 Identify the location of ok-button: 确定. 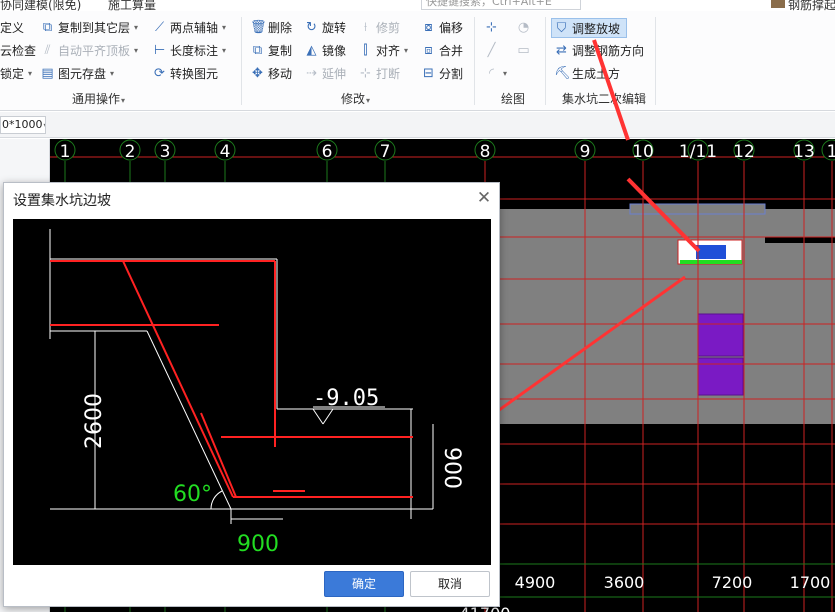
(364, 584).